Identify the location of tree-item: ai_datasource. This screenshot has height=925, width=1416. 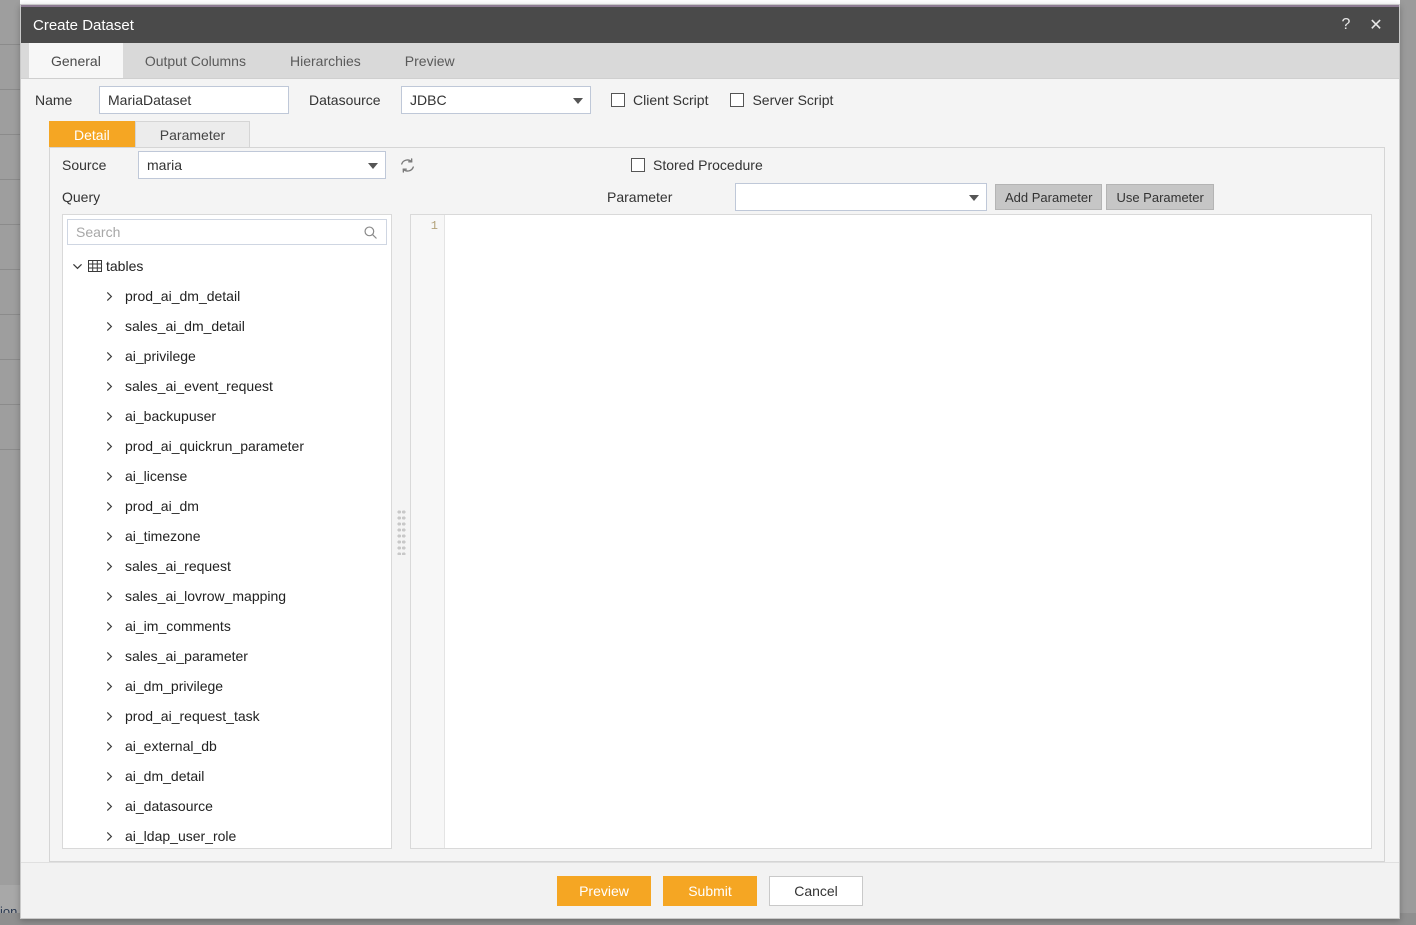
(227, 806).